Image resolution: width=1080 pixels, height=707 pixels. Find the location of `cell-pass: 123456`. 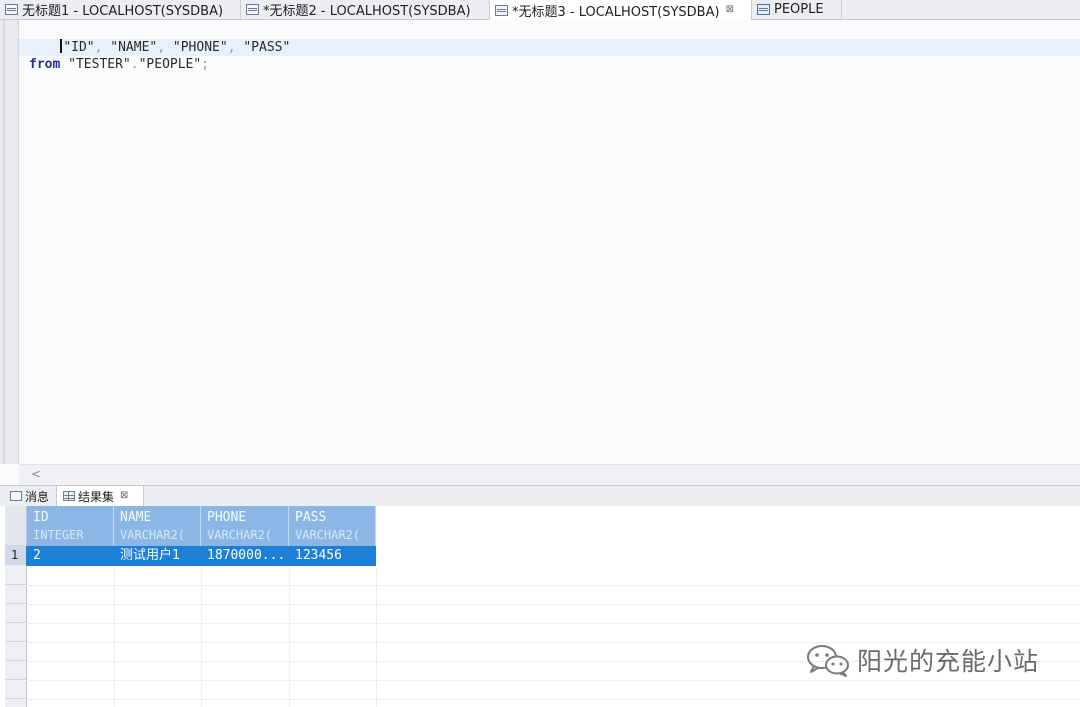

cell-pass: 123456 is located at coordinates (332, 556).